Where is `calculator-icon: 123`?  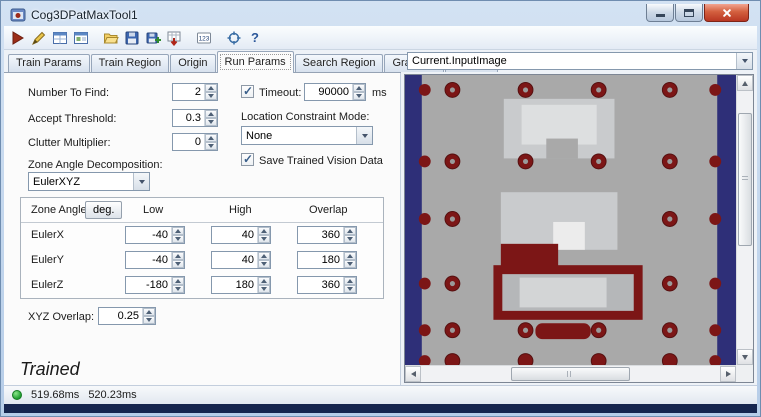 calculator-icon: 123 is located at coordinates (204, 37).